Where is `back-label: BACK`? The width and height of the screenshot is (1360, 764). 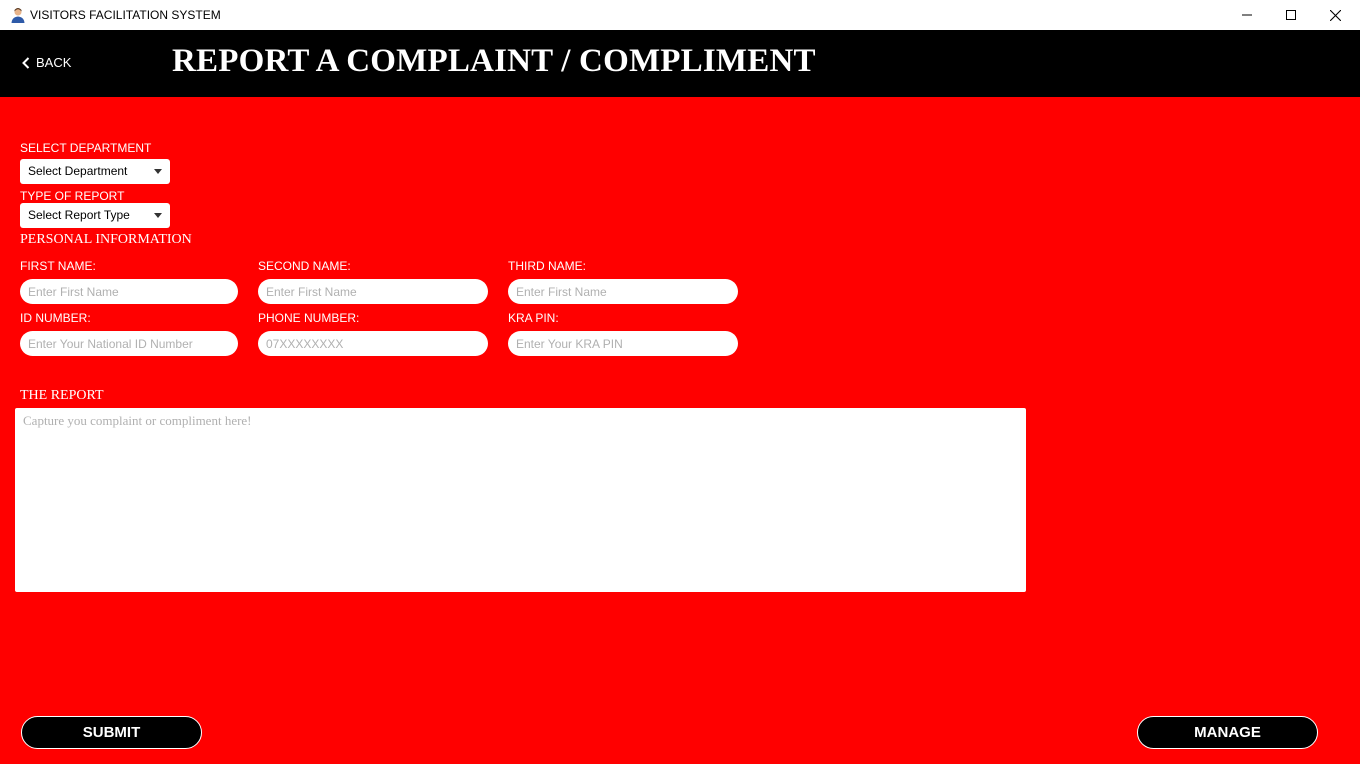 back-label: BACK is located at coordinates (54, 62).